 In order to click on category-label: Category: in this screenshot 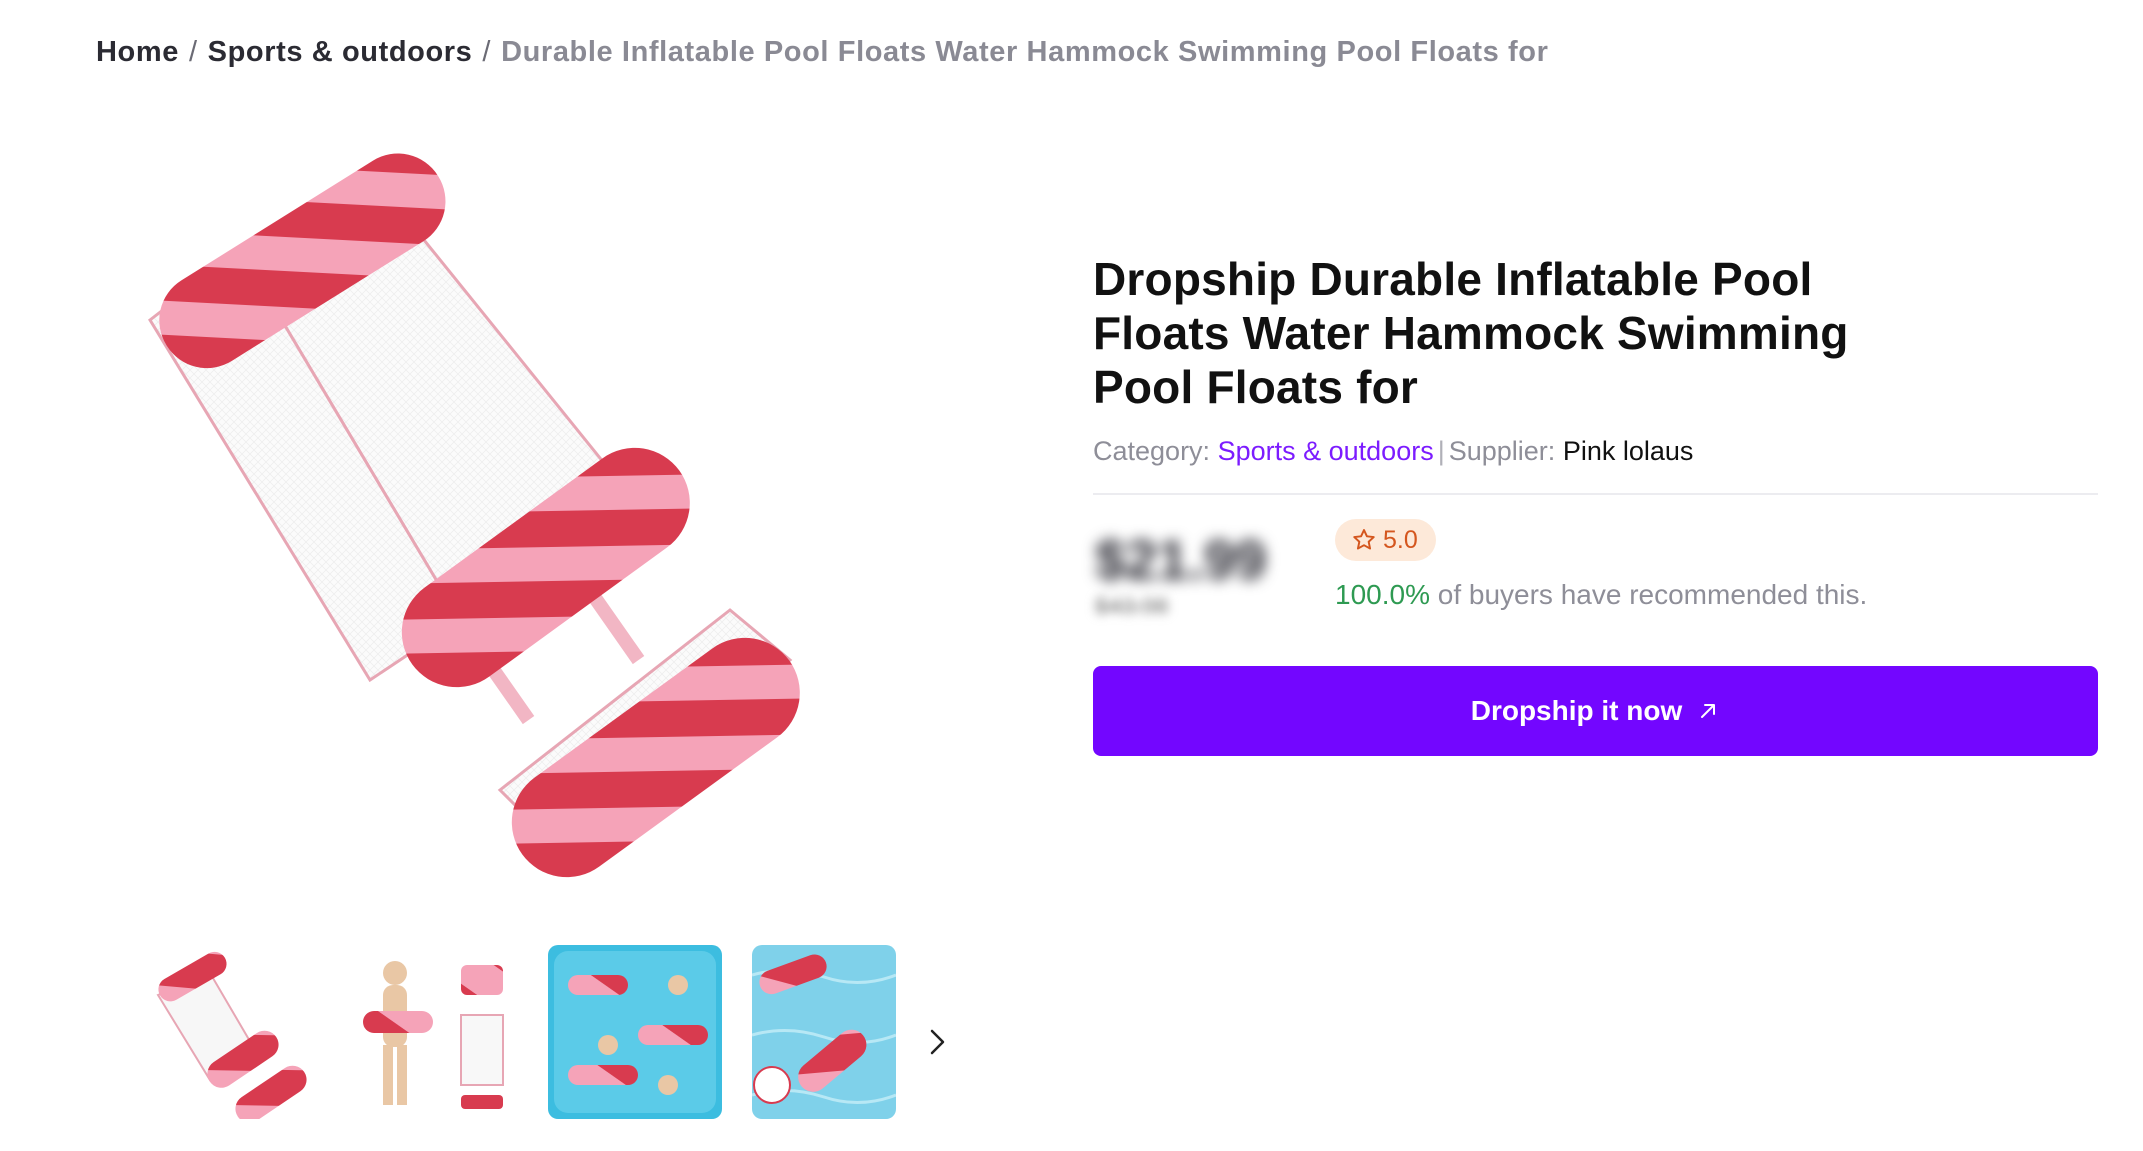, I will do `click(1152, 451)`.